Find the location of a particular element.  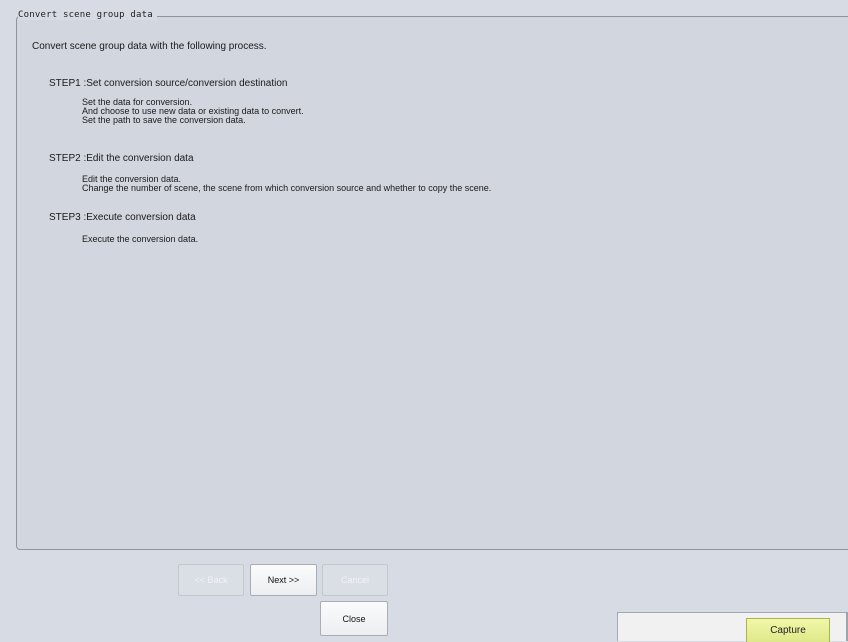

close-button: Close is located at coordinates (354, 618).